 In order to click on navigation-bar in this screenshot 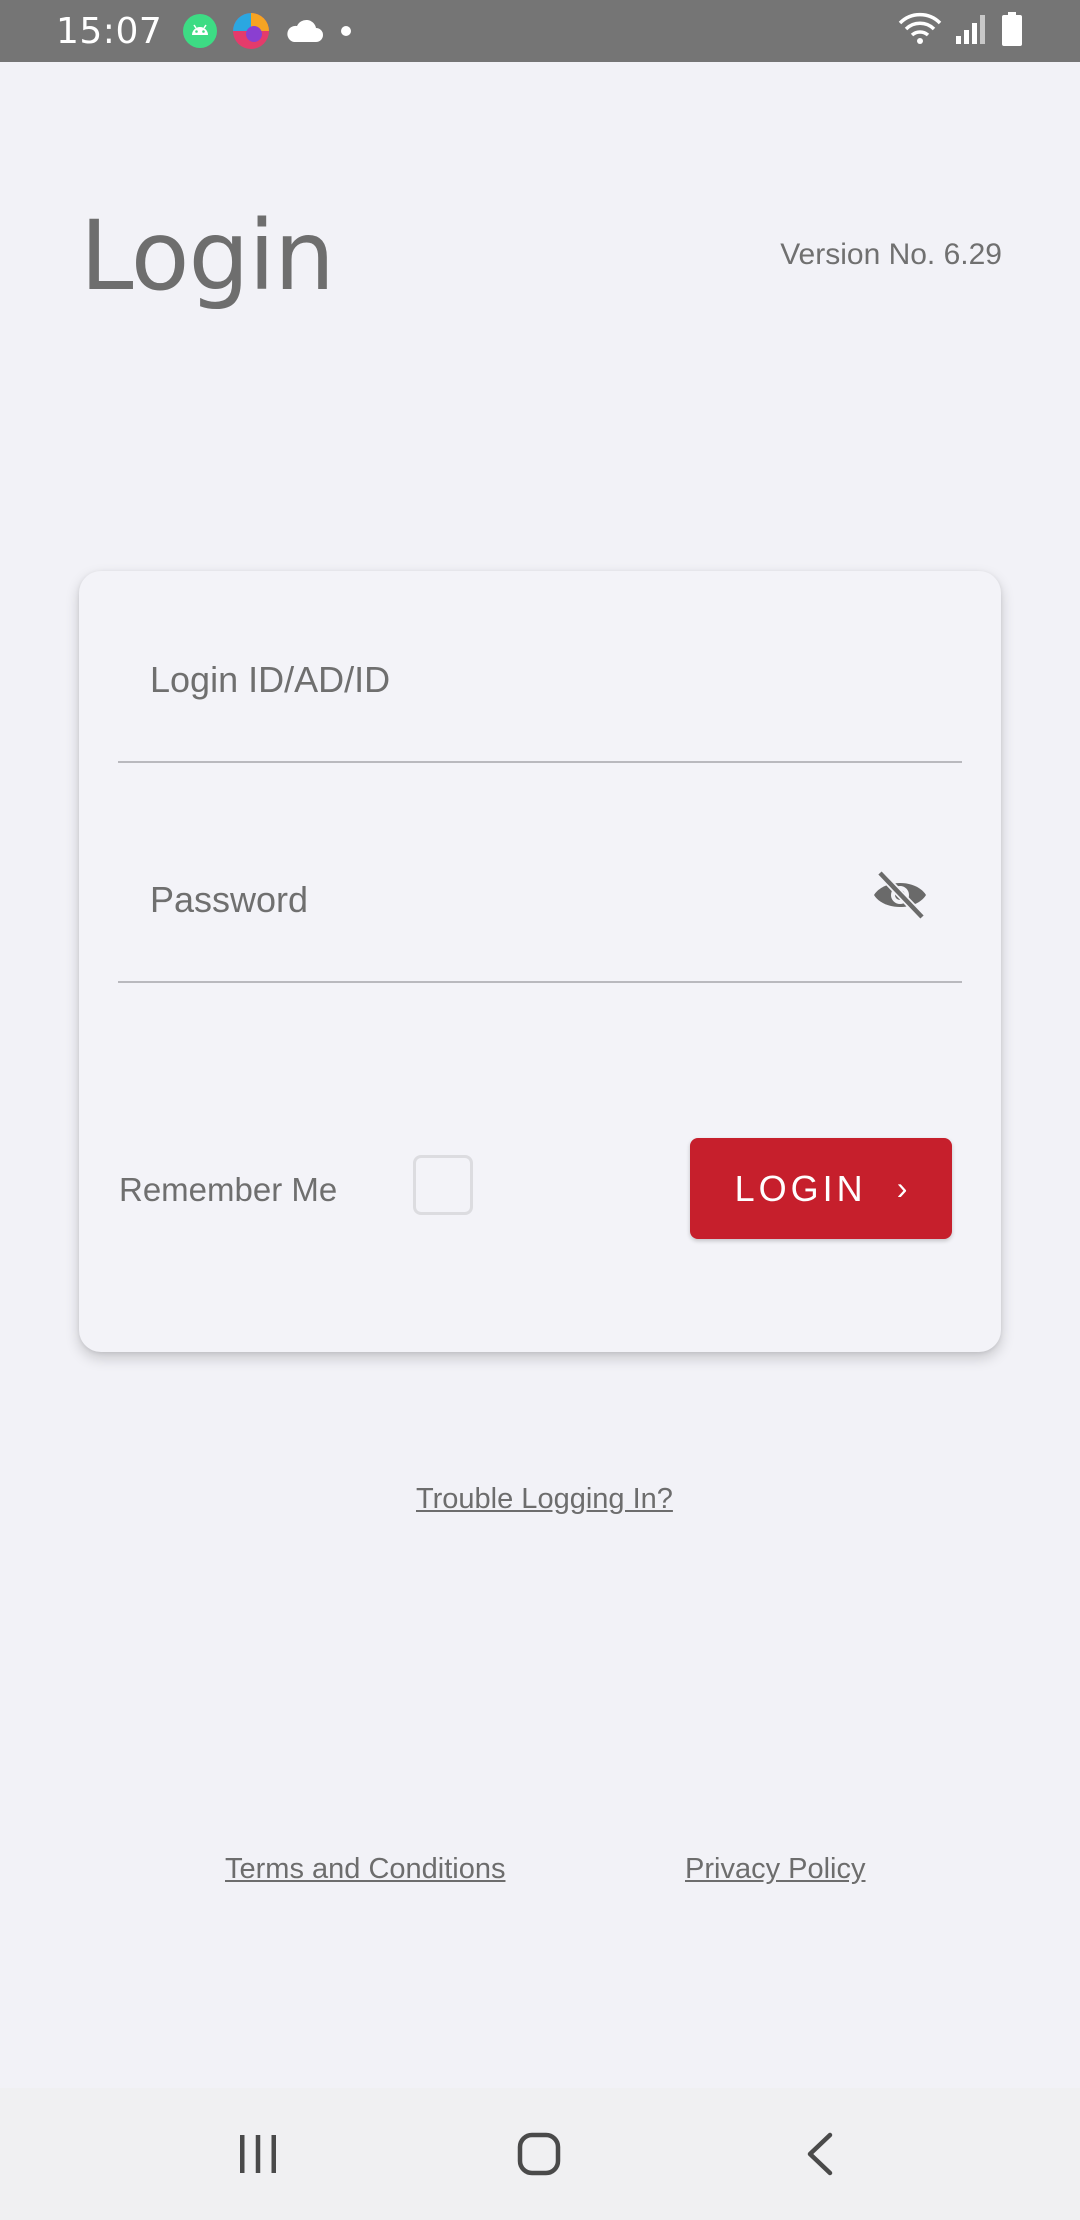, I will do `click(540, 2154)`.